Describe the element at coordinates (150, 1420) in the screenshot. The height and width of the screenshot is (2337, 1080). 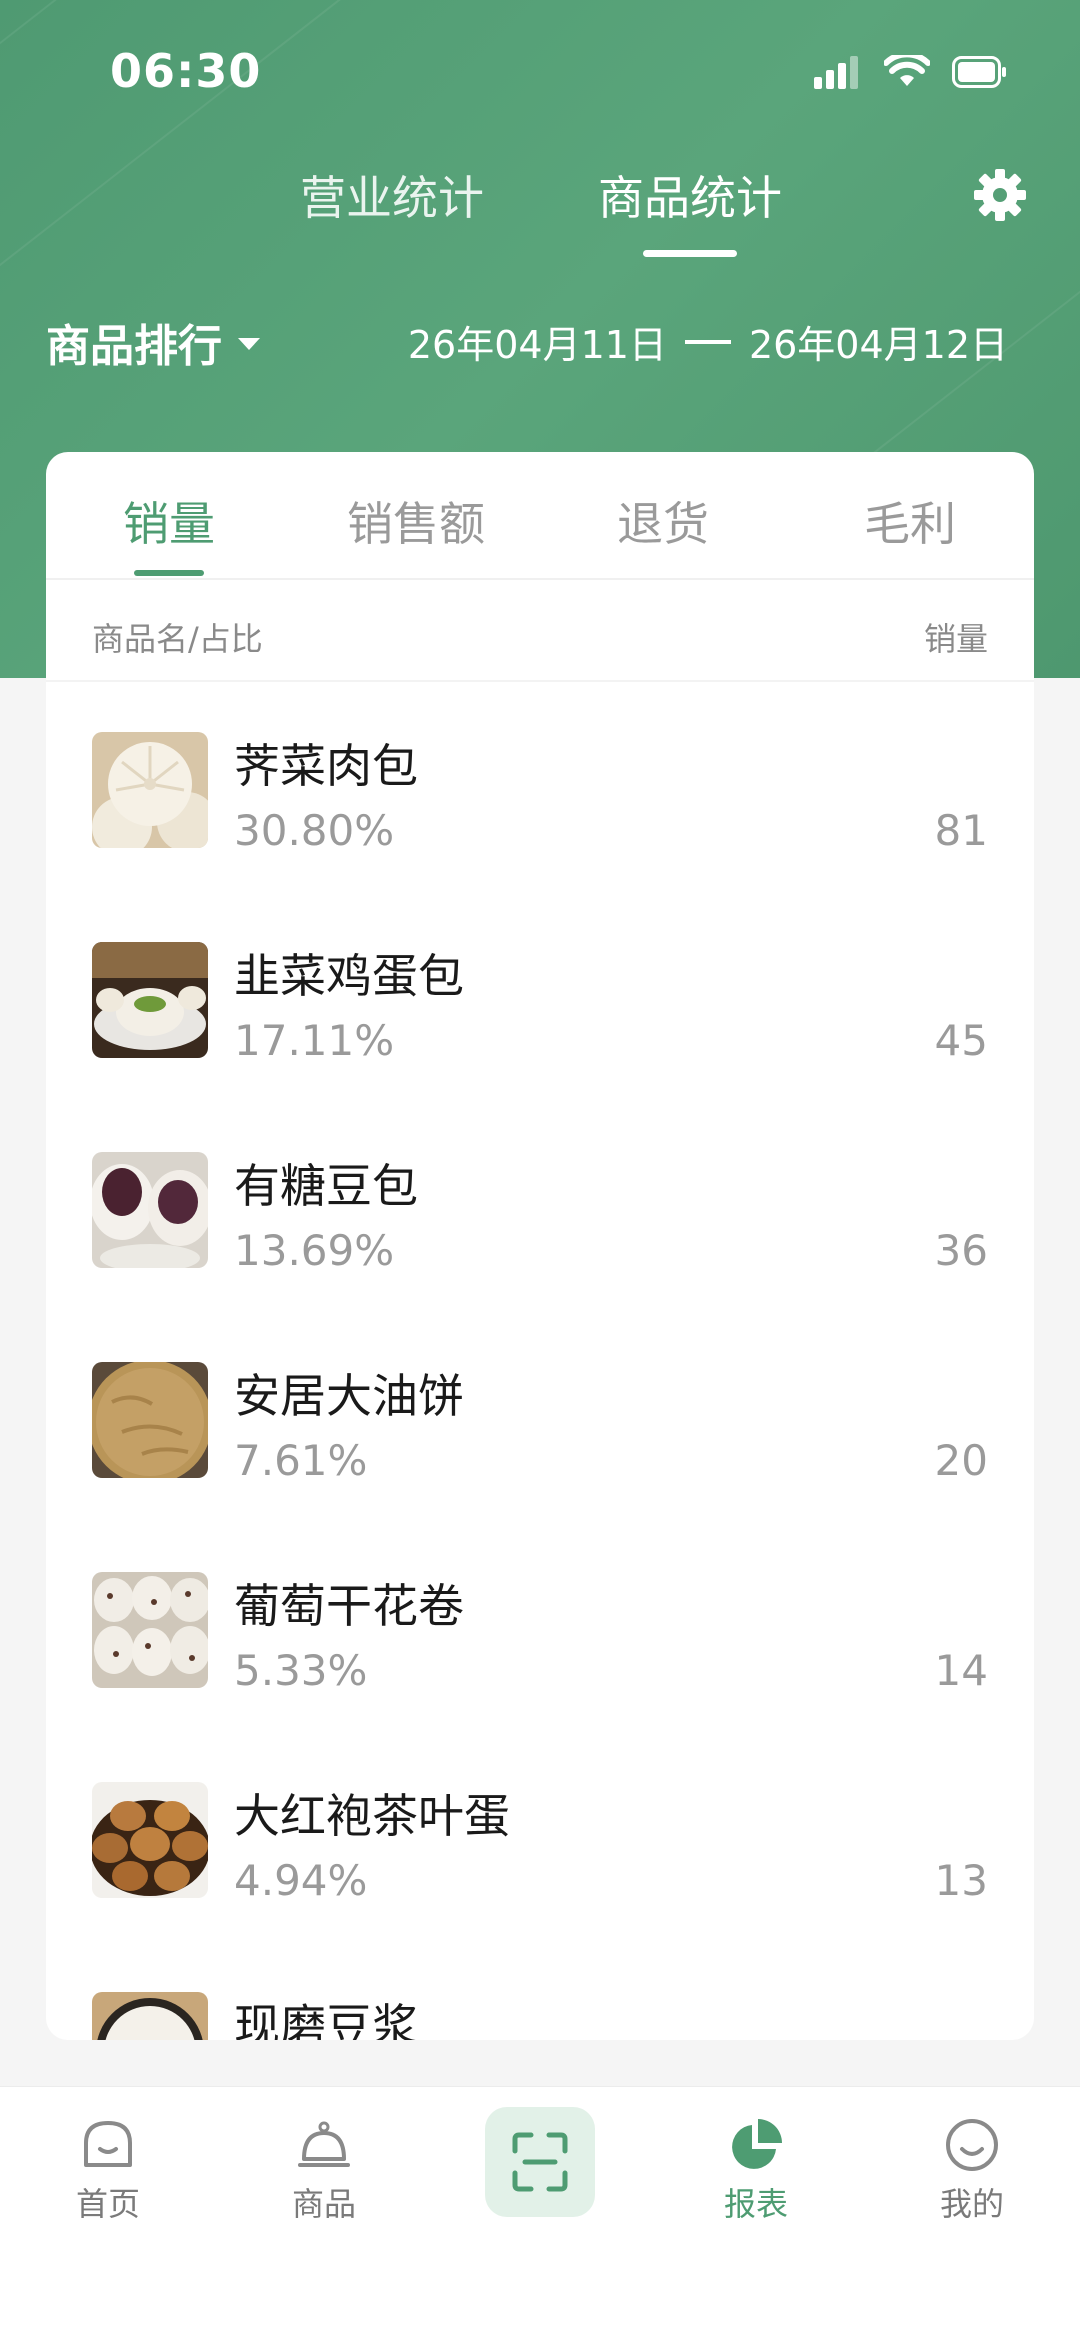
I see `pancake-thumbnail` at that location.